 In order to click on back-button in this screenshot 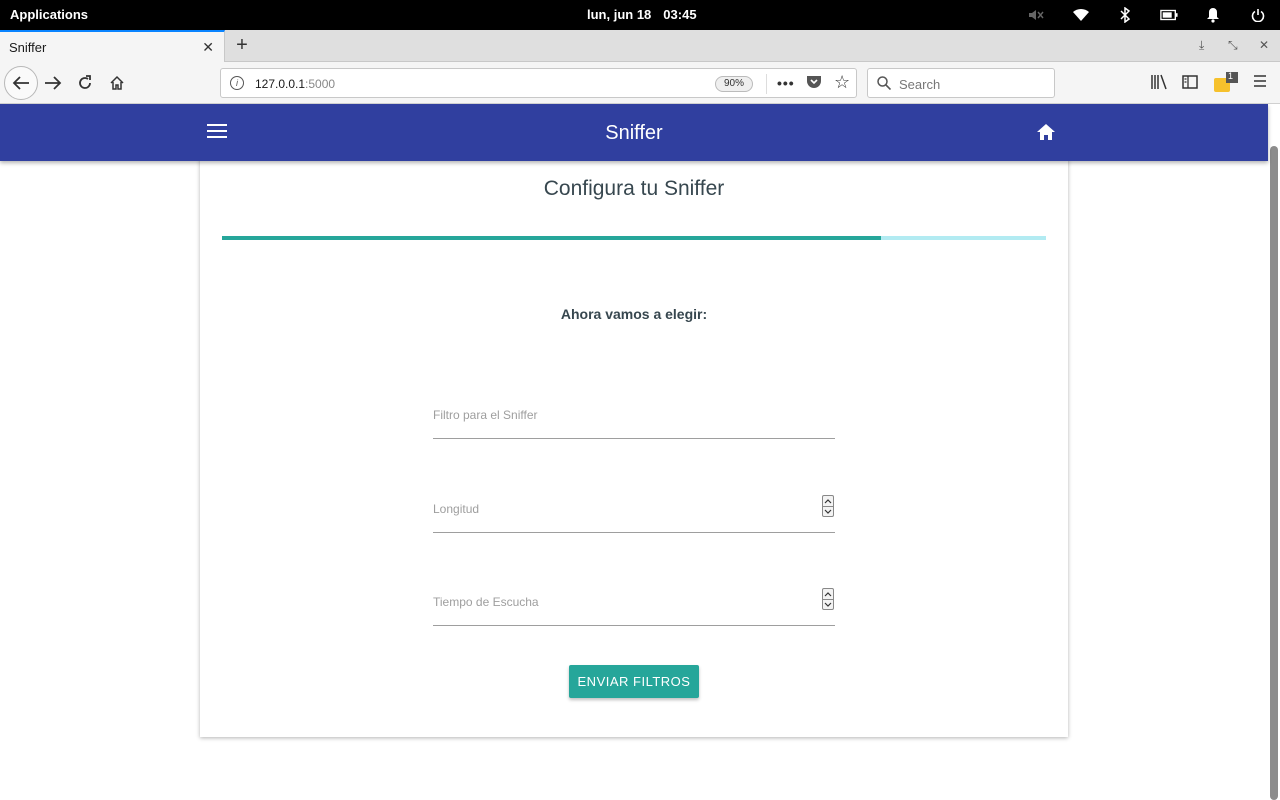, I will do `click(21, 83)`.